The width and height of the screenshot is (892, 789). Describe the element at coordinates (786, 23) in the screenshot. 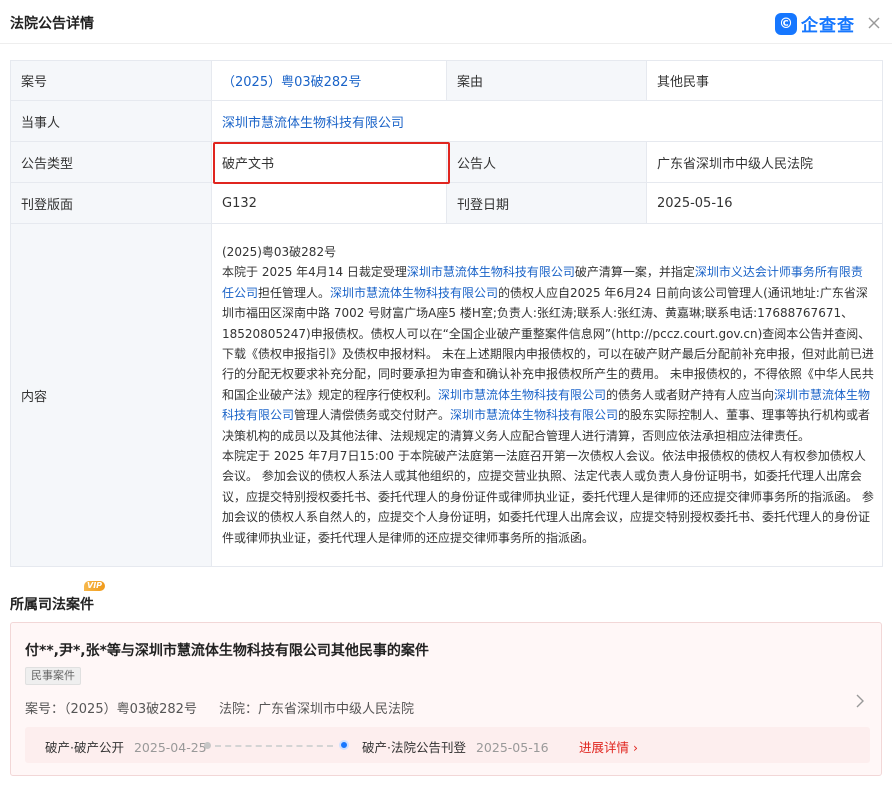

I see `logo-icon: ©` at that location.